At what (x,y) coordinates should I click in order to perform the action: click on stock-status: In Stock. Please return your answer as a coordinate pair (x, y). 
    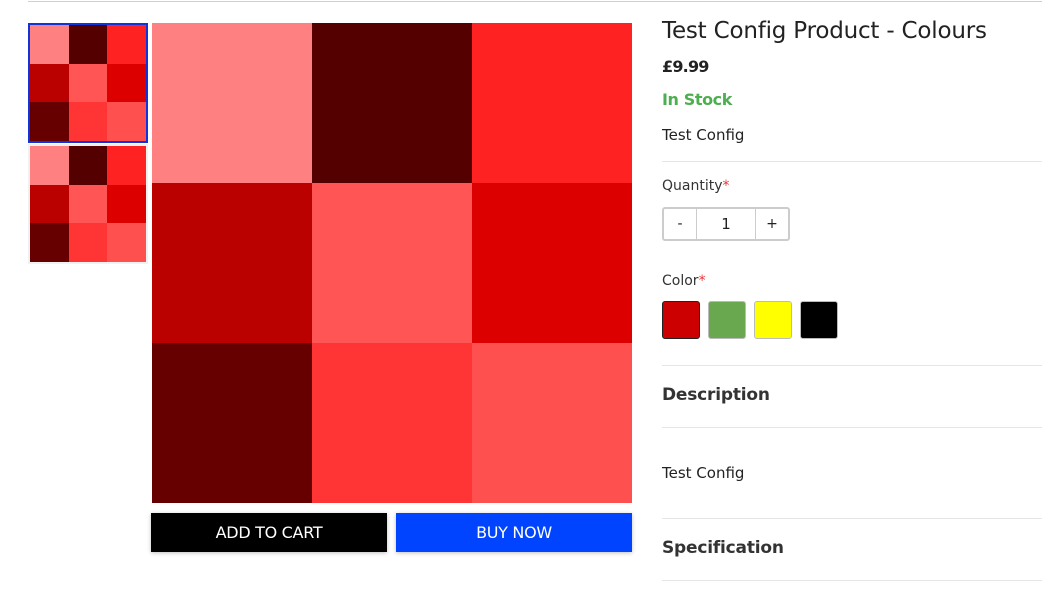
    Looking at the image, I should click on (697, 99).